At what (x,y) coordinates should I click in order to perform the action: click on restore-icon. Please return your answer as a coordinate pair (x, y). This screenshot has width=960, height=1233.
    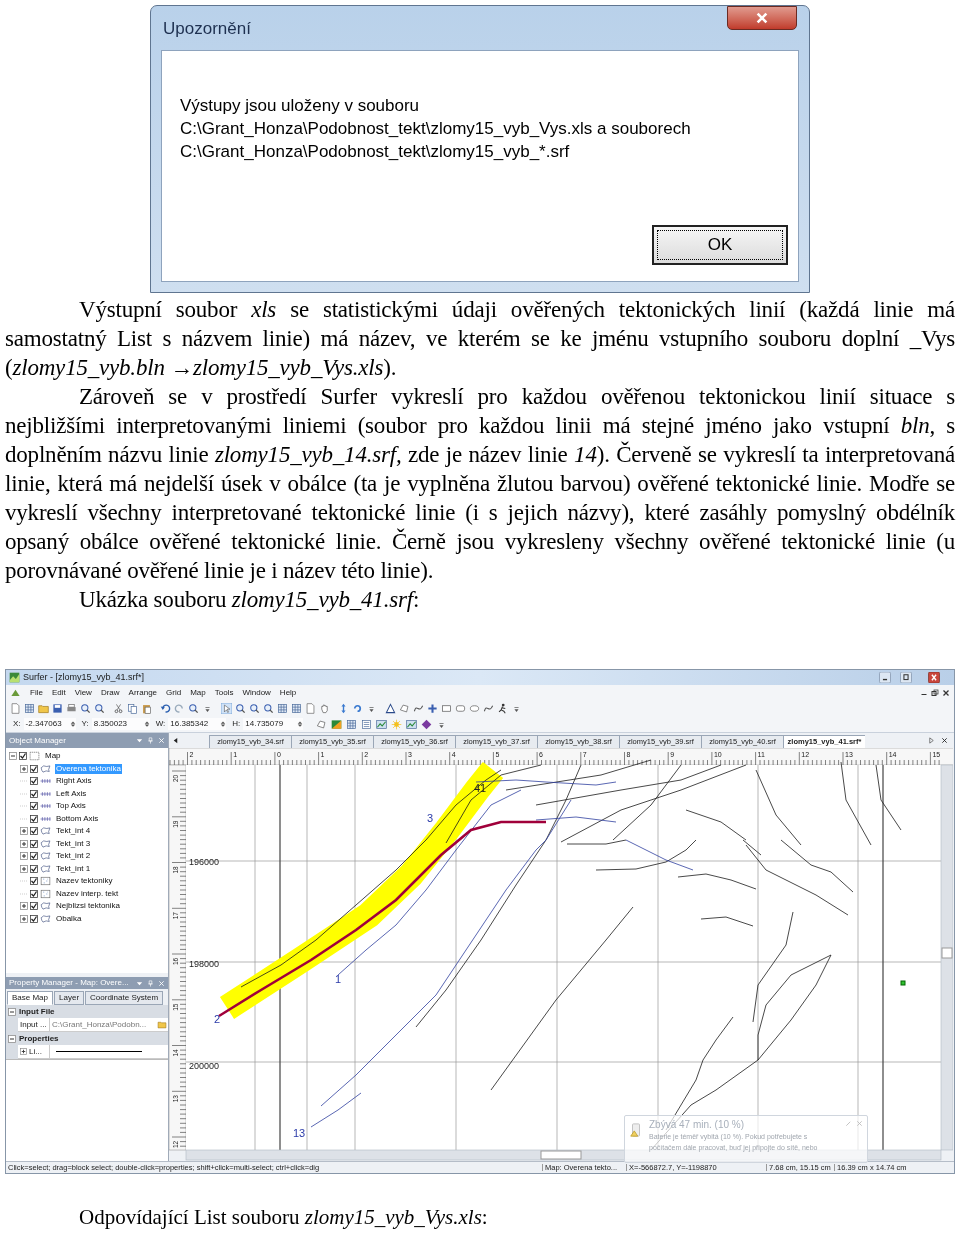
    Looking at the image, I should click on (935, 692).